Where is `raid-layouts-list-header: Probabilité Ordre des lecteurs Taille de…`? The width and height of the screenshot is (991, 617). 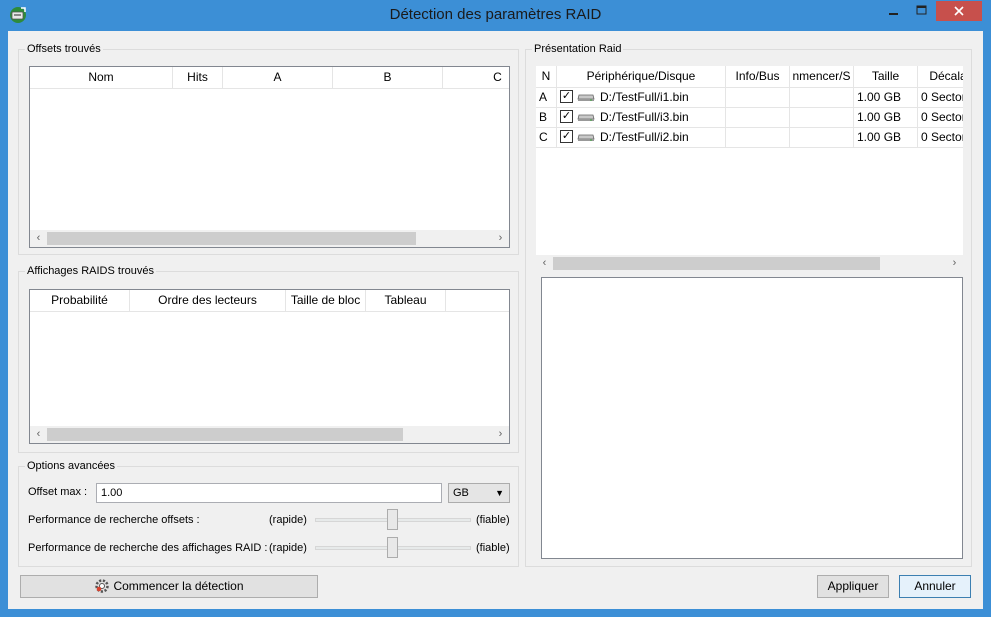 raid-layouts-list-header: Probabilité Ordre des lecteurs Taille de… is located at coordinates (269, 301).